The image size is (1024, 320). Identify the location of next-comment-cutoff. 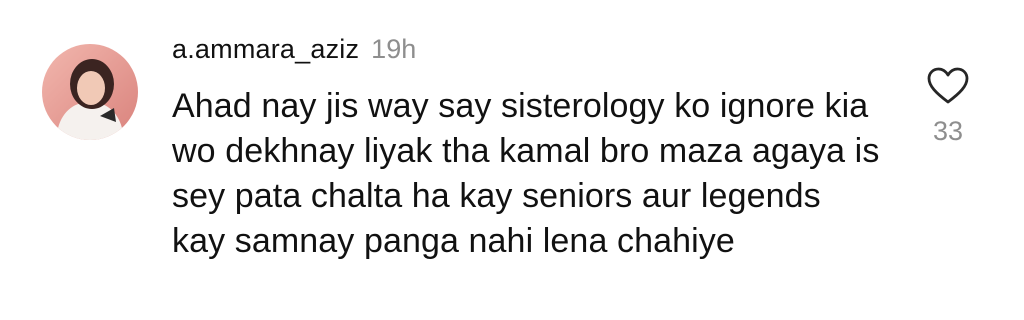
(322, 316).